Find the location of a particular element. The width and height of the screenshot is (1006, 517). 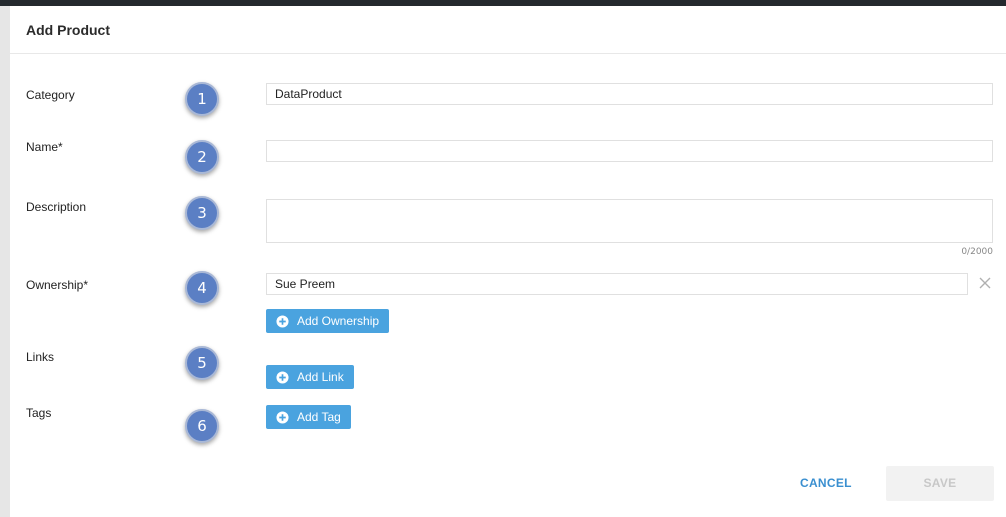

save-button: SAVE is located at coordinates (940, 483).